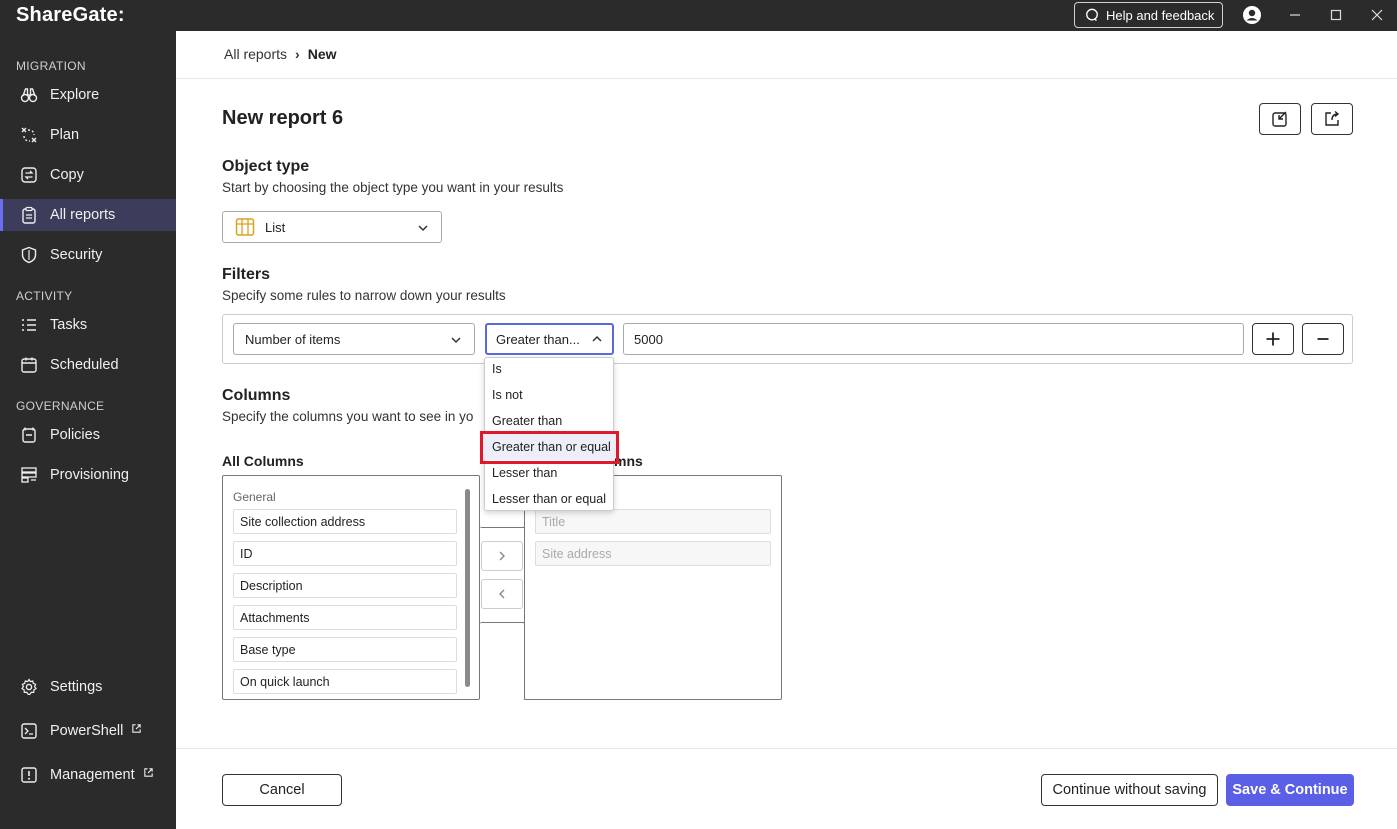 The image size is (1397, 829). Describe the element at coordinates (246, 274) in the screenshot. I see `filters-heading: Filters` at that location.